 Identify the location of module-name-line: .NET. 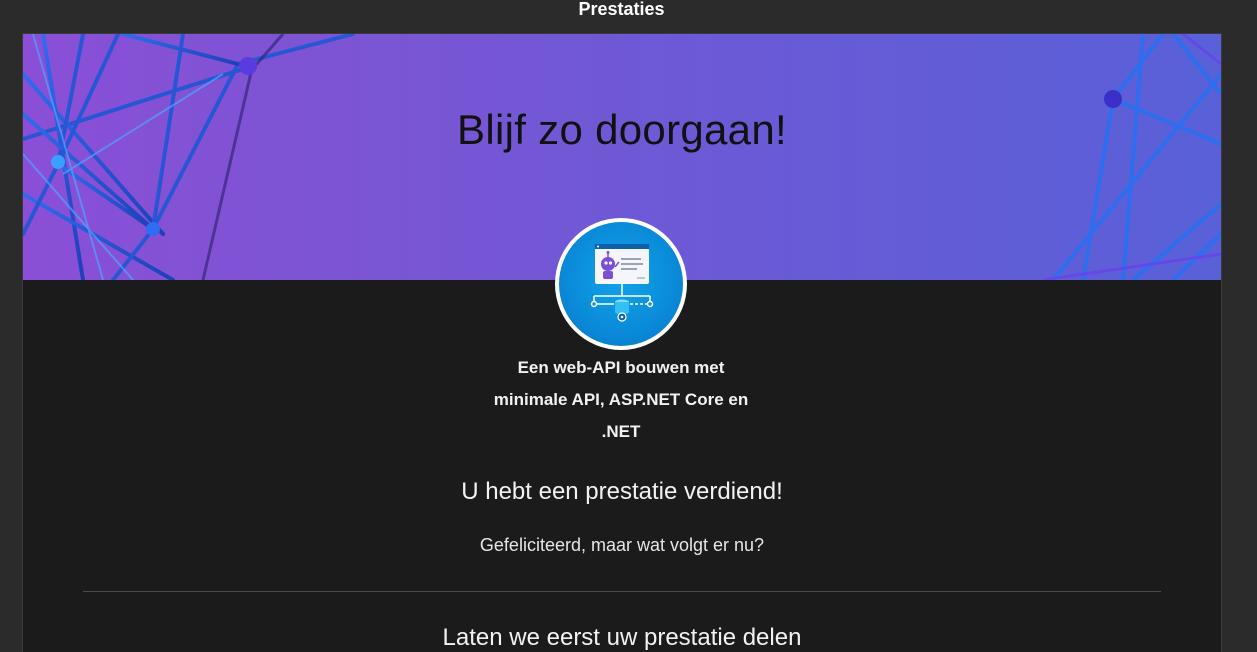
(621, 431).